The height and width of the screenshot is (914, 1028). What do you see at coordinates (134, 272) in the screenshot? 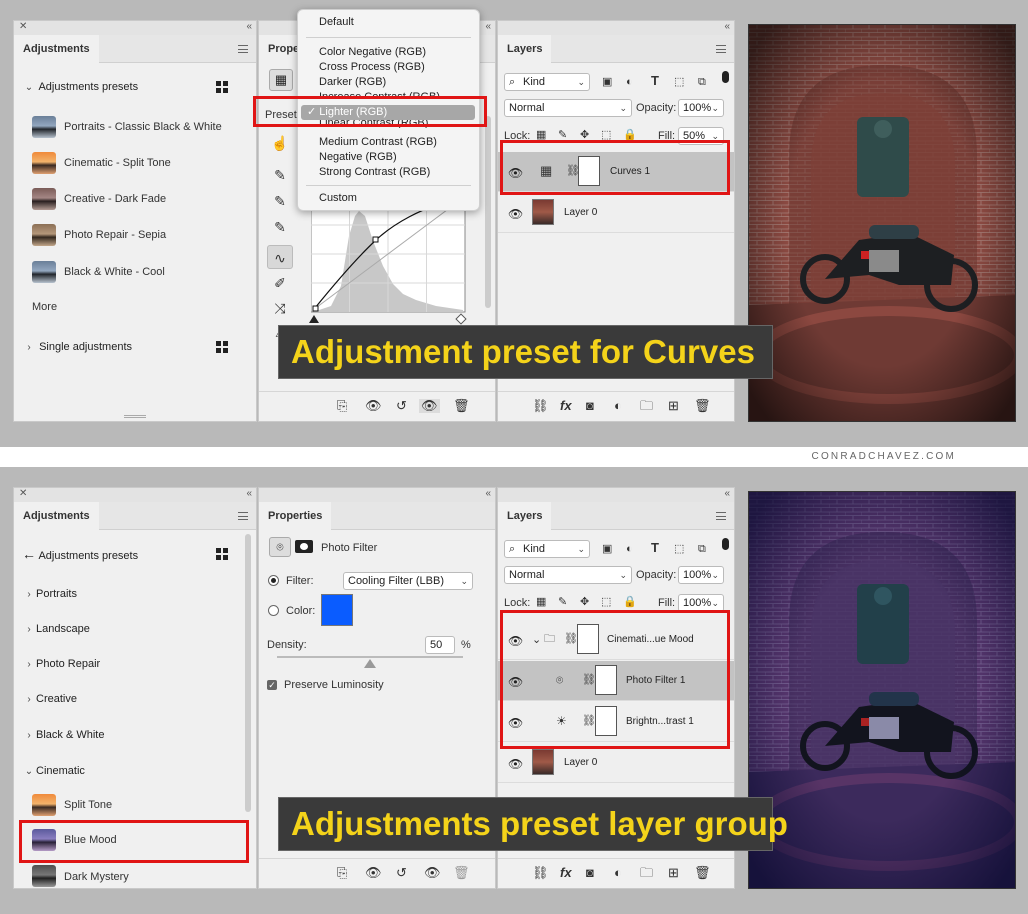
I see `preset-item: Black & White - Cool` at bounding box center [134, 272].